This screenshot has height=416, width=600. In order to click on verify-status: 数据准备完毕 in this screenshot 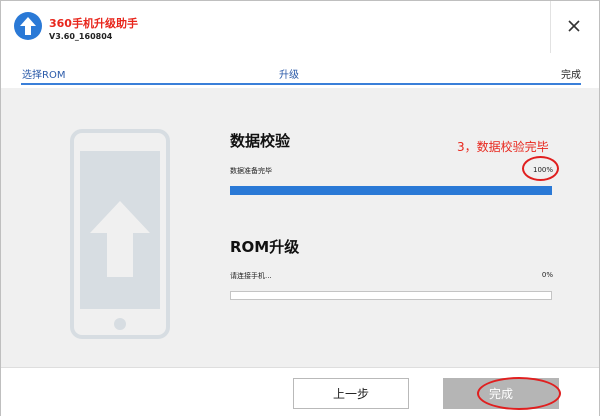, I will do `click(251, 171)`.